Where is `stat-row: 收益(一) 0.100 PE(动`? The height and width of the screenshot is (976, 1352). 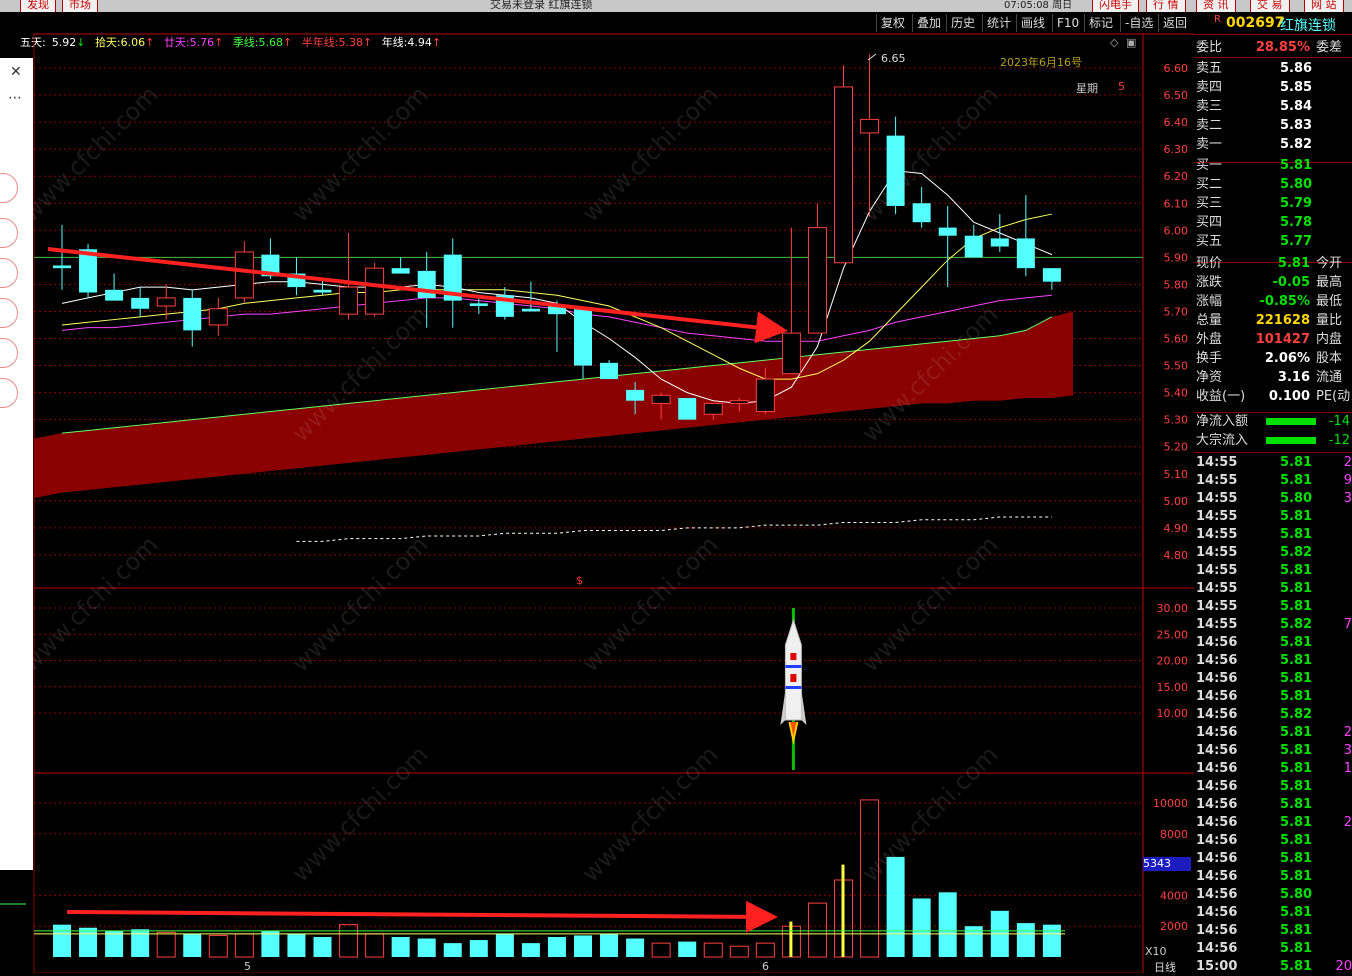 stat-row: 收益(一) 0.100 PE(动 is located at coordinates (1273, 396).